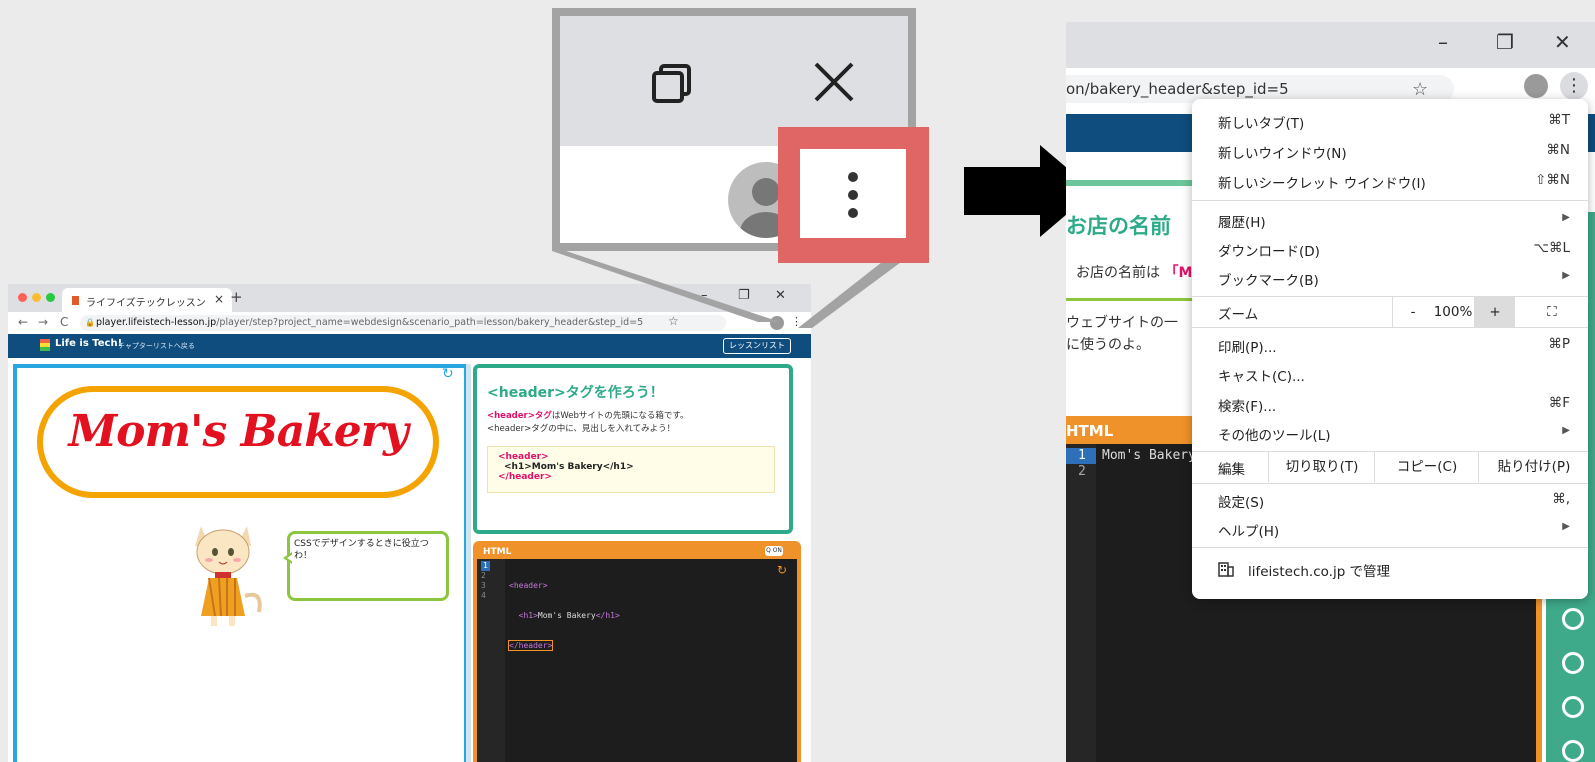 This screenshot has height=762, width=1595. I want to click on instruction-text: お店の名前は, so click(1118, 273).